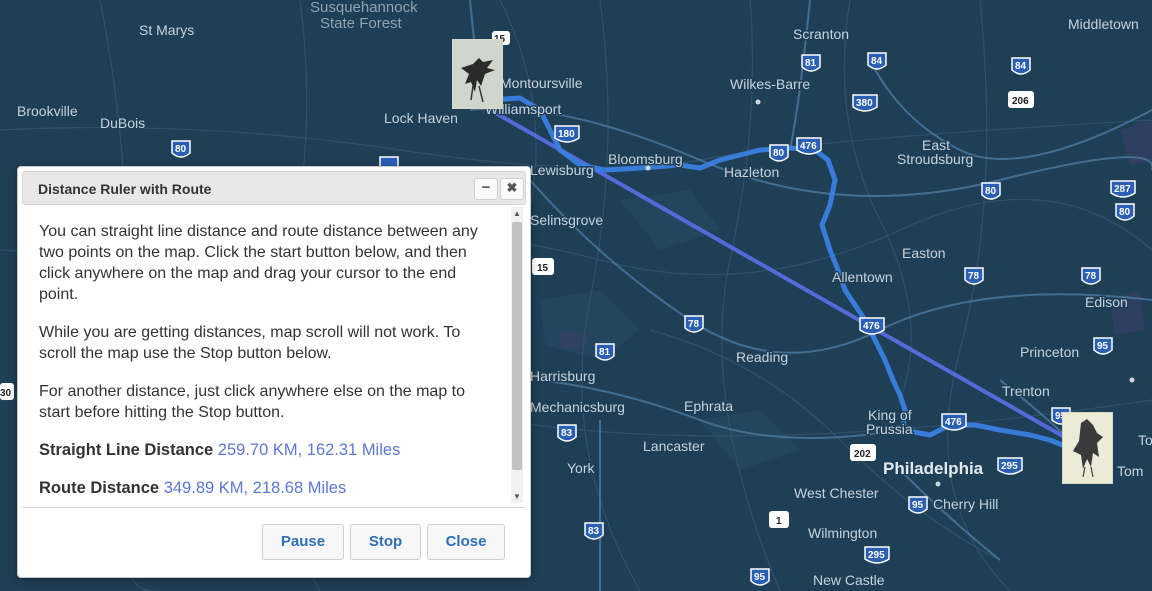  I want to click on label-new-castle: New Castle, so click(849, 580).